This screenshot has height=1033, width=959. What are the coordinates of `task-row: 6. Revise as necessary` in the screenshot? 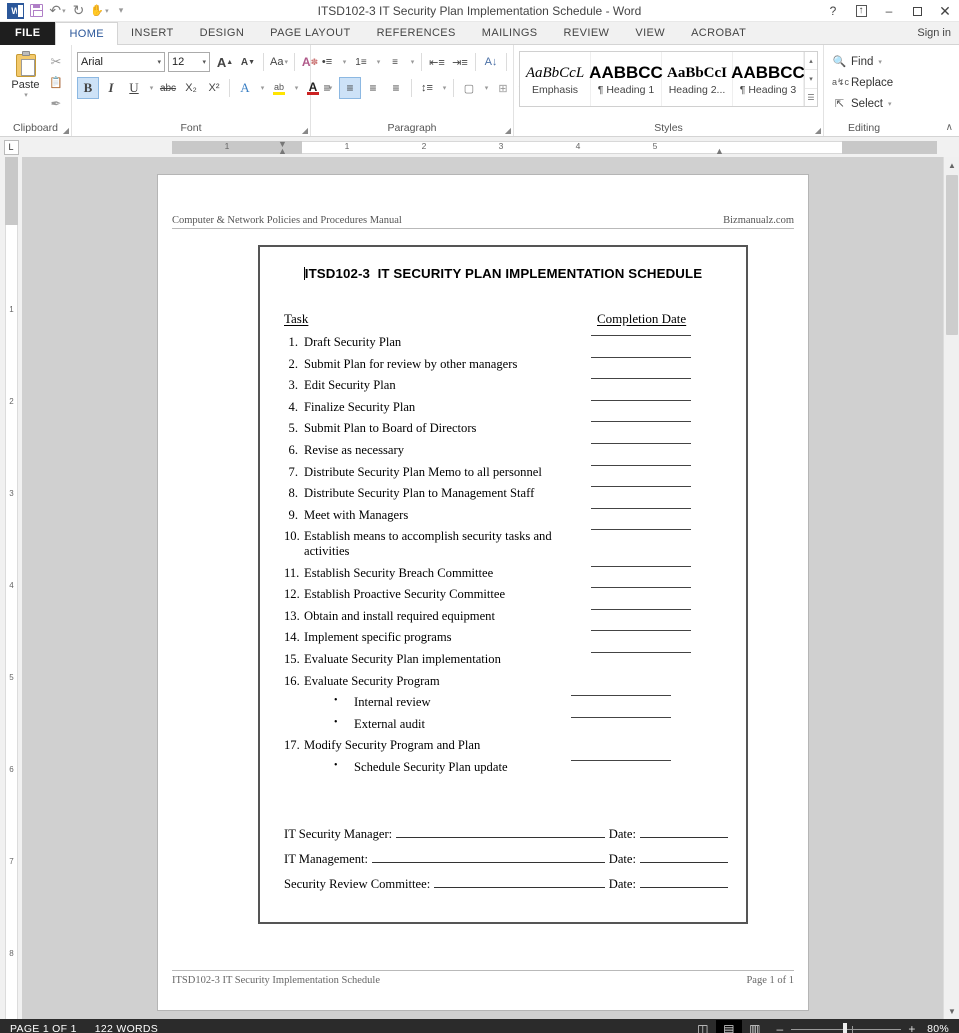 It's located at (503, 450).